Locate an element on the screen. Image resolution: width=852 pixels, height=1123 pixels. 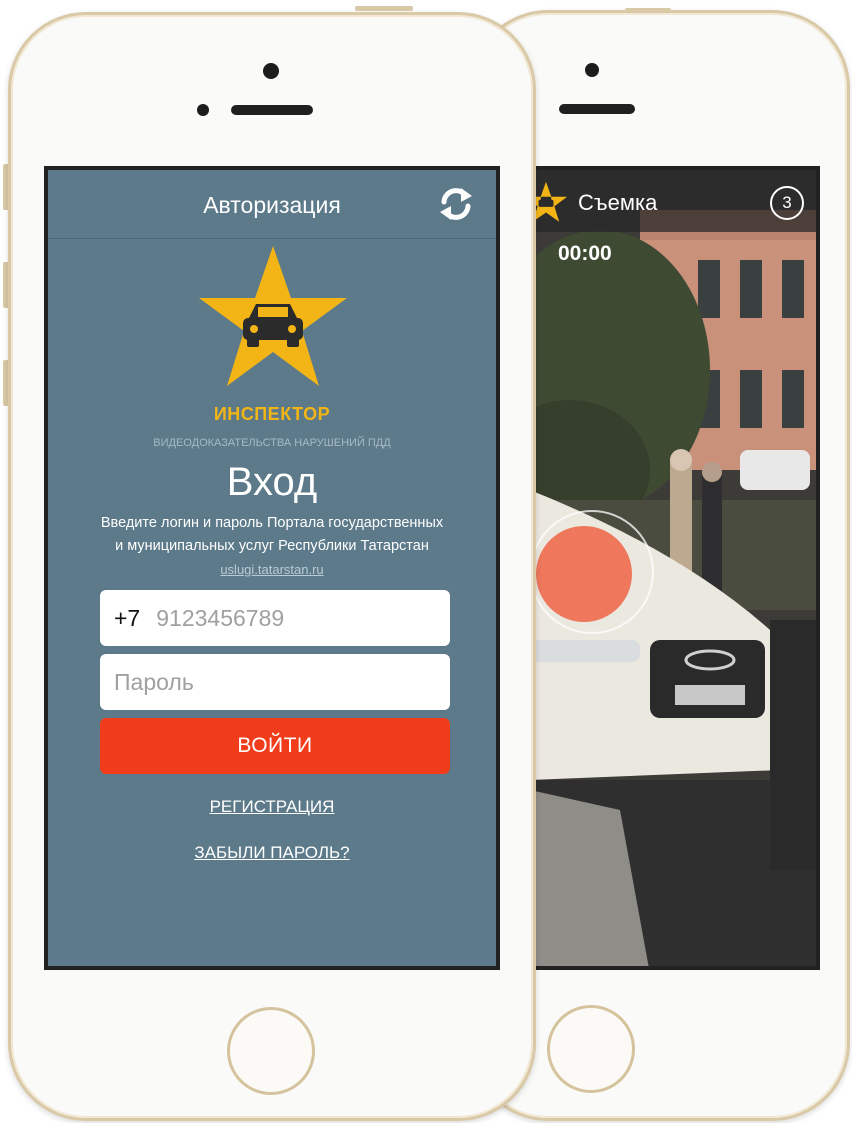
camera-title: Съемка is located at coordinates (618, 202).